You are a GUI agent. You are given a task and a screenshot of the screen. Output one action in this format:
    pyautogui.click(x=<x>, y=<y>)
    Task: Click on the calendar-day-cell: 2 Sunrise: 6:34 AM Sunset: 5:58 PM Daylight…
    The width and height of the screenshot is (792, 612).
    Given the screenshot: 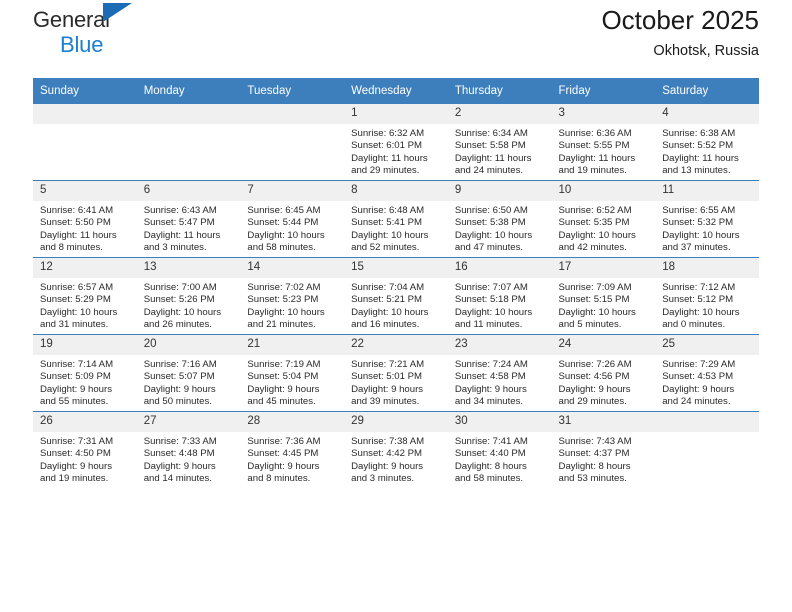 What is the action you would take?
    pyautogui.click(x=499, y=142)
    